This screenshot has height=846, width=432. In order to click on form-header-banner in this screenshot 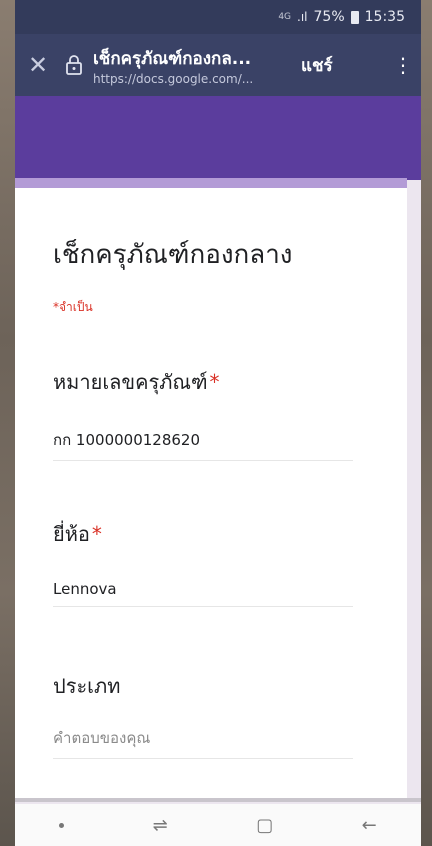, I will do `click(218, 138)`.